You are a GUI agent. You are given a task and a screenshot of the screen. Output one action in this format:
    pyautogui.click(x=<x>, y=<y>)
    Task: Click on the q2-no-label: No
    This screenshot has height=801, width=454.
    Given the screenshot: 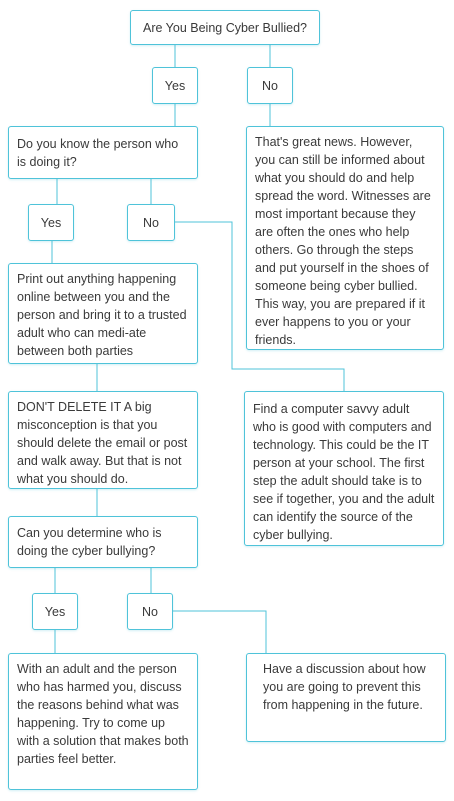 What is the action you would take?
    pyautogui.click(x=151, y=222)
    